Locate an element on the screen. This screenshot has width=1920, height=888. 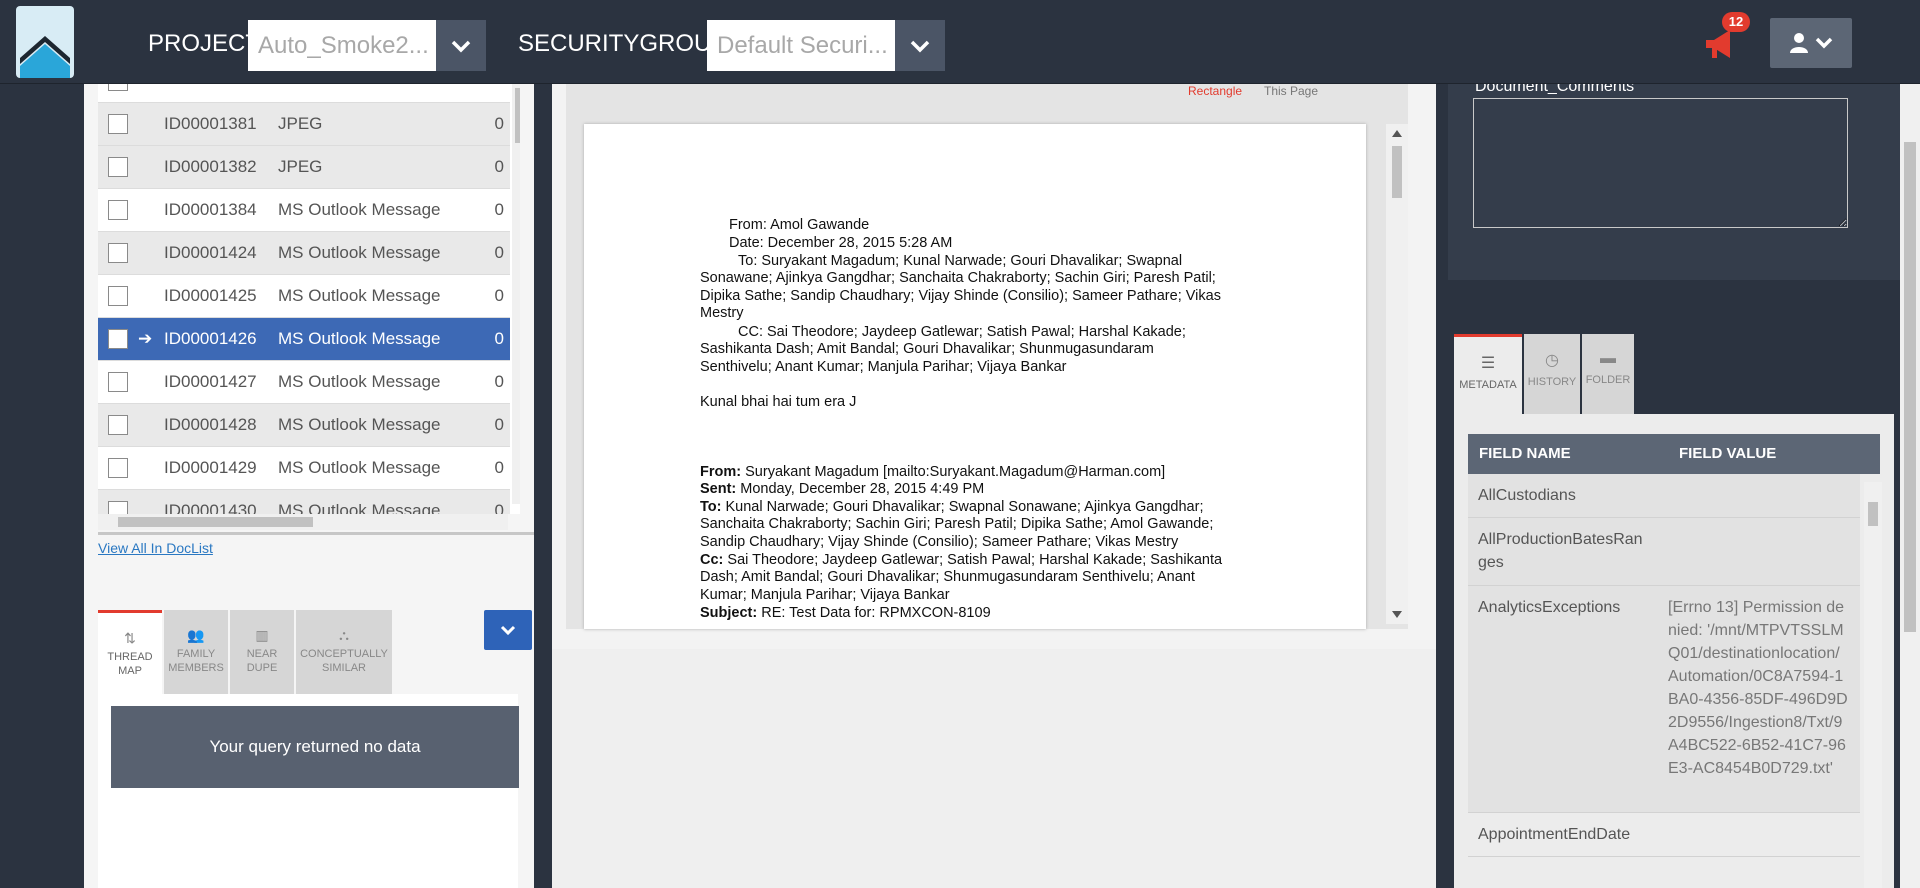
doc-id: ID00001384 is located at coordinates (210, 209).